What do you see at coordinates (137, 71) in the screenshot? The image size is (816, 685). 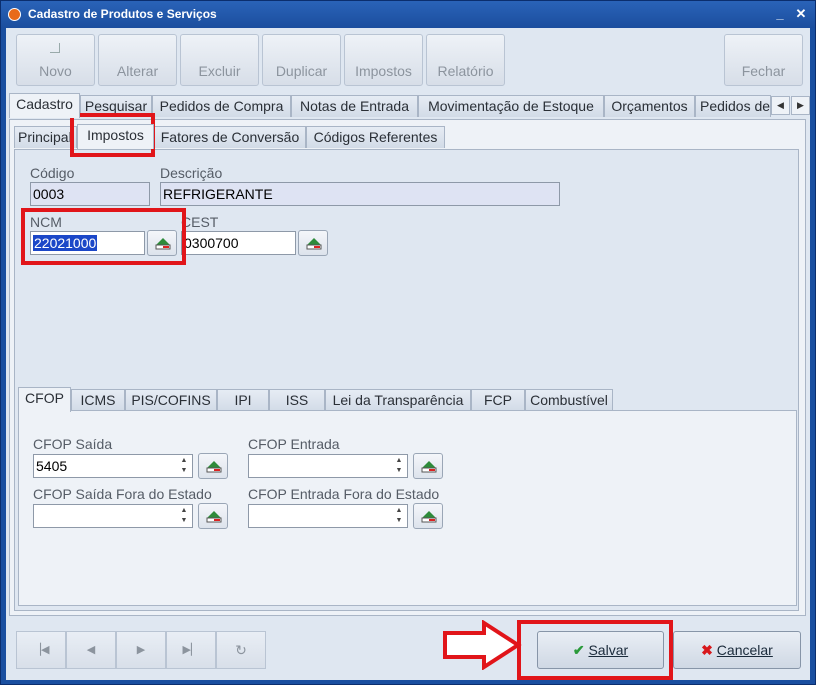 I see `alterar-label: Alterar` at bounding box center [137, 71].